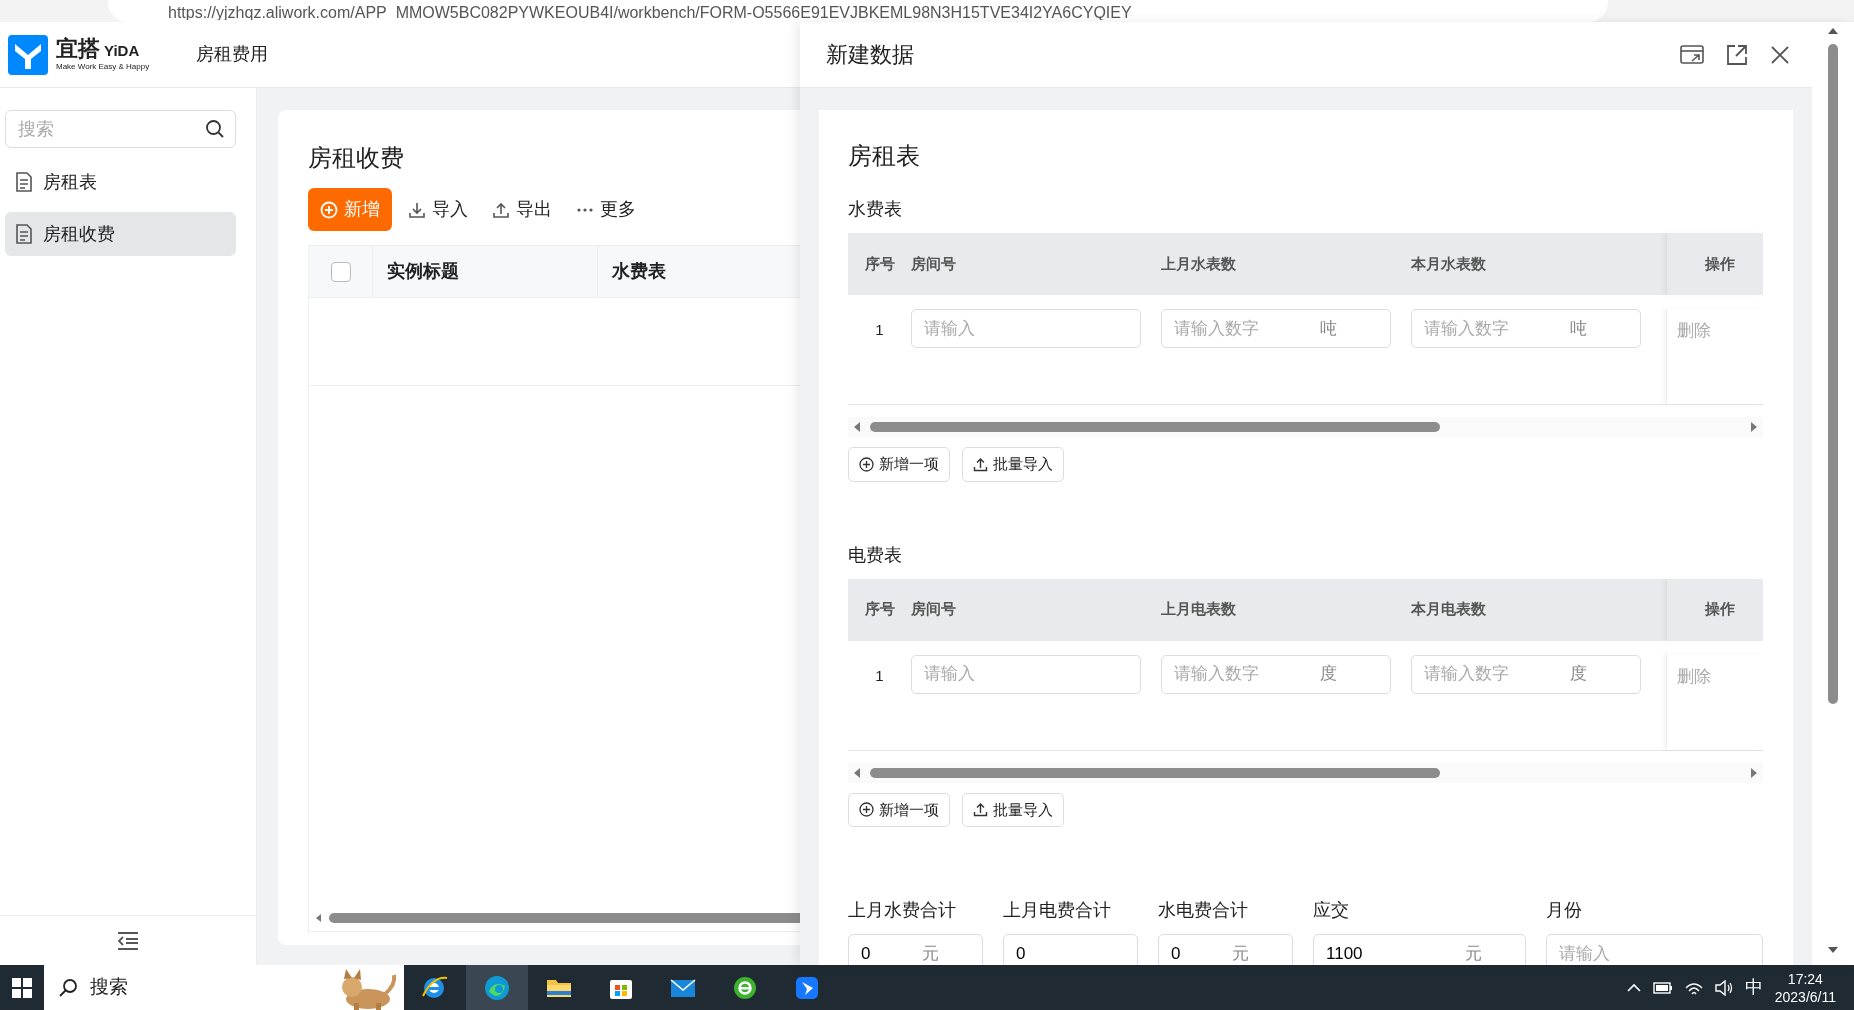 This screenshot has width=1854, height=1010. What do you see at coordinates (120, 234) in the screenshot?
I see `sidebar-item: 房租收费` at bounding box center [120, 234].